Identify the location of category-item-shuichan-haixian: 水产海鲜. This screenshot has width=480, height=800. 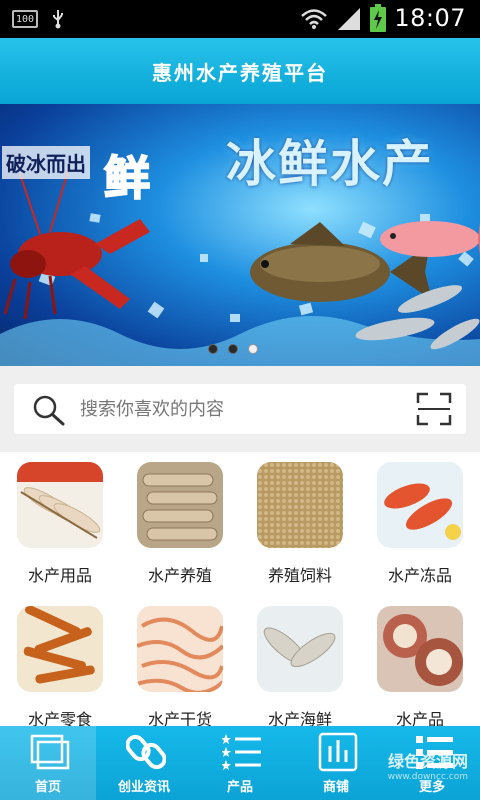
(300, 664).